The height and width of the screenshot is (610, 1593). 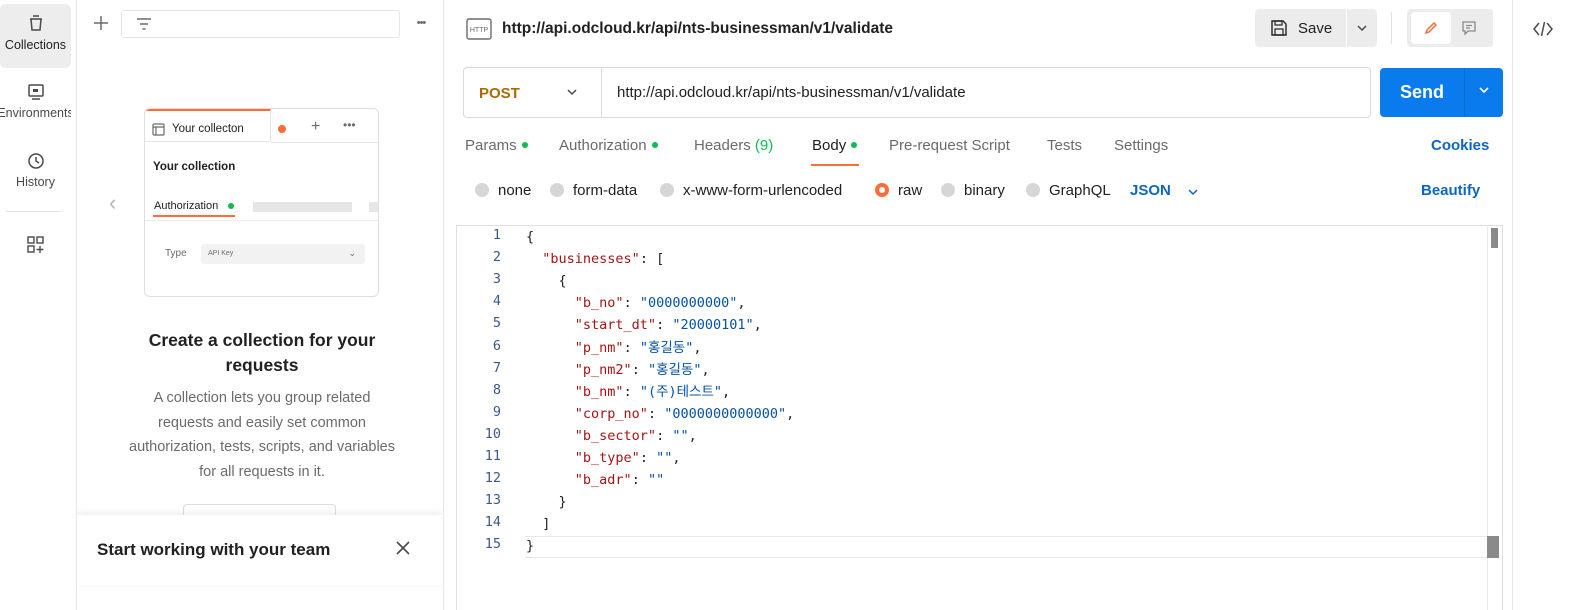 I want to click on comment-icon, so click(x=1469, y=28).